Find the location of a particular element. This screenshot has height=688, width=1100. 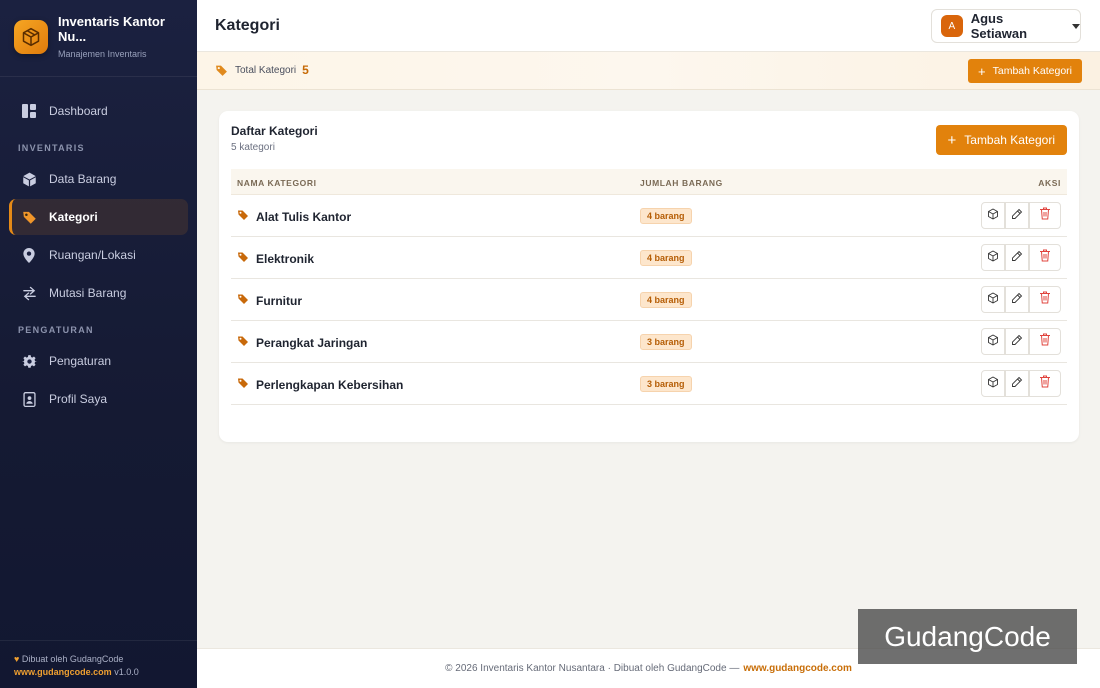

chevron-down-icon is located at coordinates (1076, 26).